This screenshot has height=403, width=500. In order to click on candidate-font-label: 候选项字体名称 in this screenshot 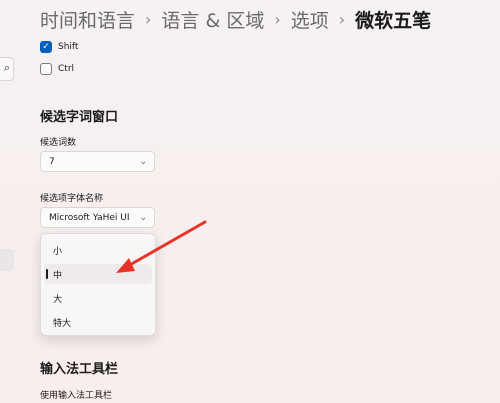, I will do `click(72, 199)`.